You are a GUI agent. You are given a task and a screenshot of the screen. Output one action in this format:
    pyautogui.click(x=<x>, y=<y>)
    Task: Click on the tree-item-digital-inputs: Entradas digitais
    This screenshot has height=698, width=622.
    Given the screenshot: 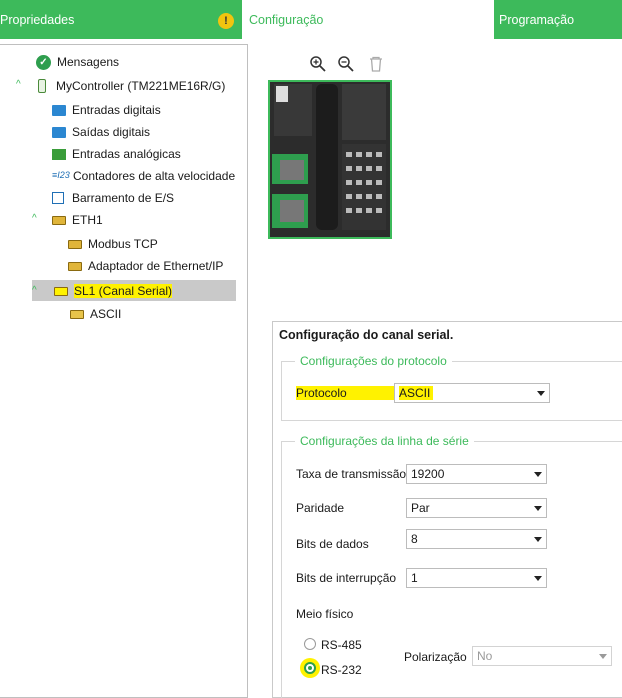 What is the action you would take?
    pyautogui.click(x=106, y=110)
    